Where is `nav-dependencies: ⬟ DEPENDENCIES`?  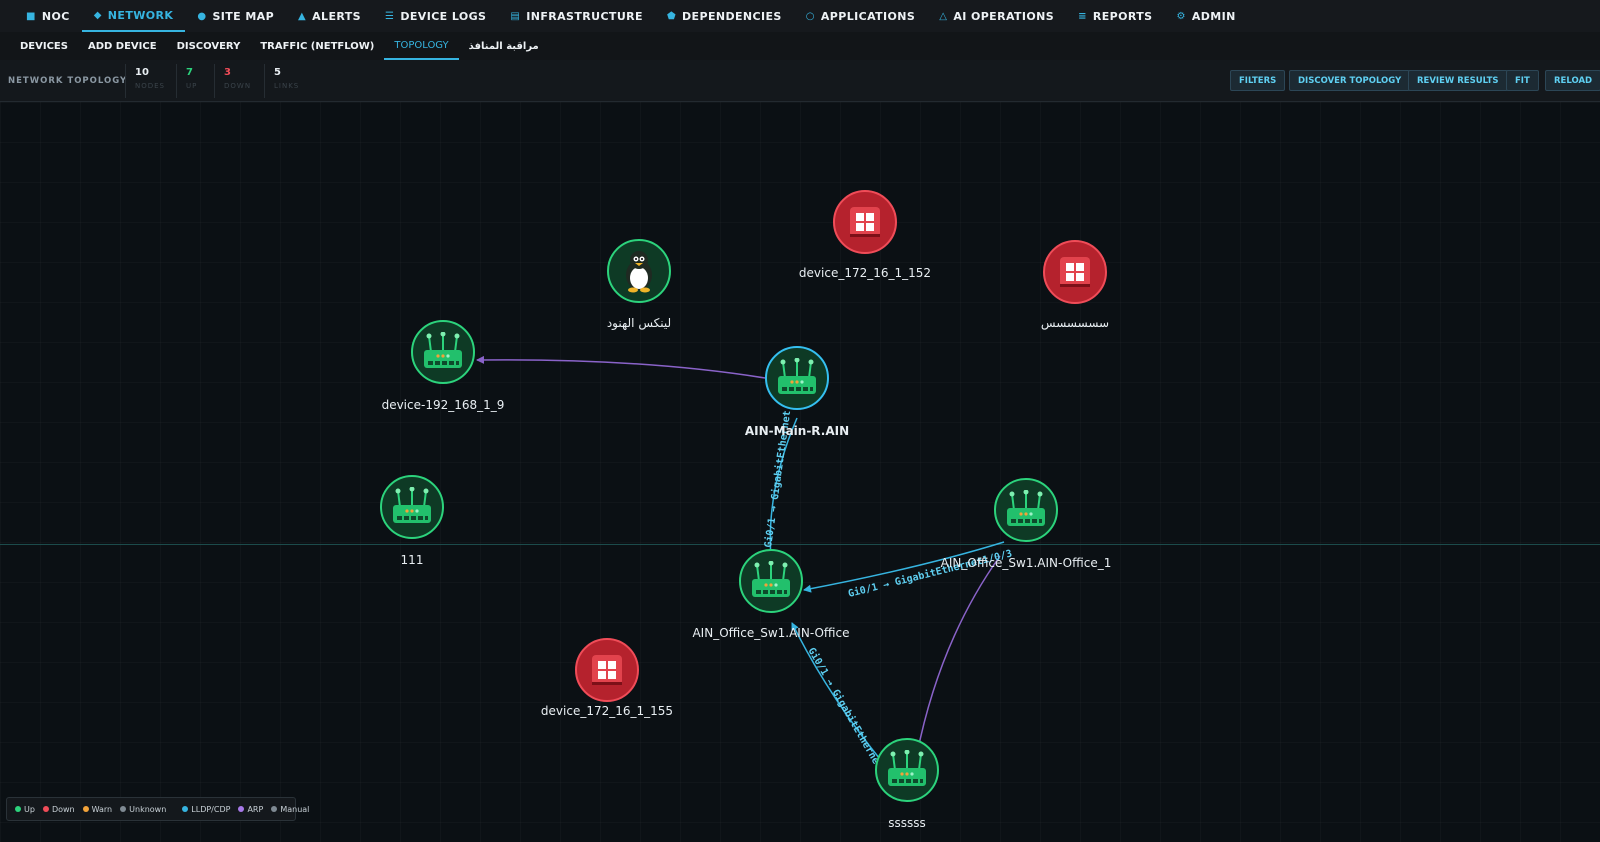 nav-dependencies: ⬟ DEPENDENCIES is located at coordinates (724, 16).